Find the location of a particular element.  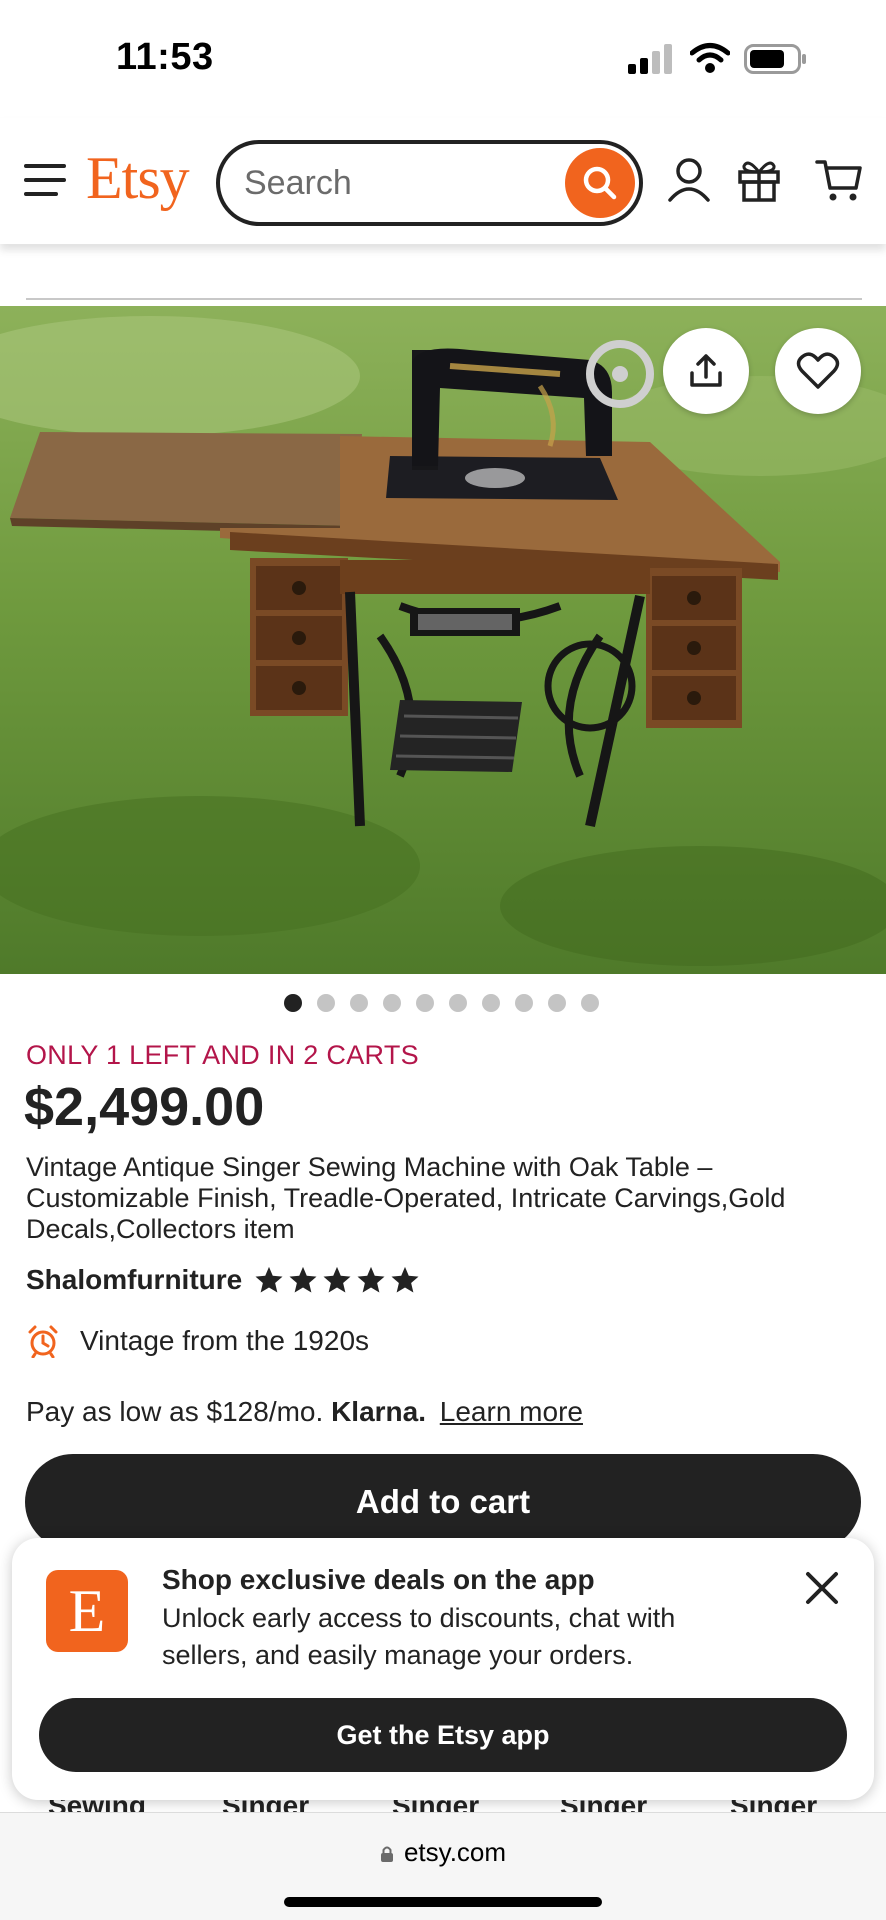

search-icon is located at coordinates (600, 183).